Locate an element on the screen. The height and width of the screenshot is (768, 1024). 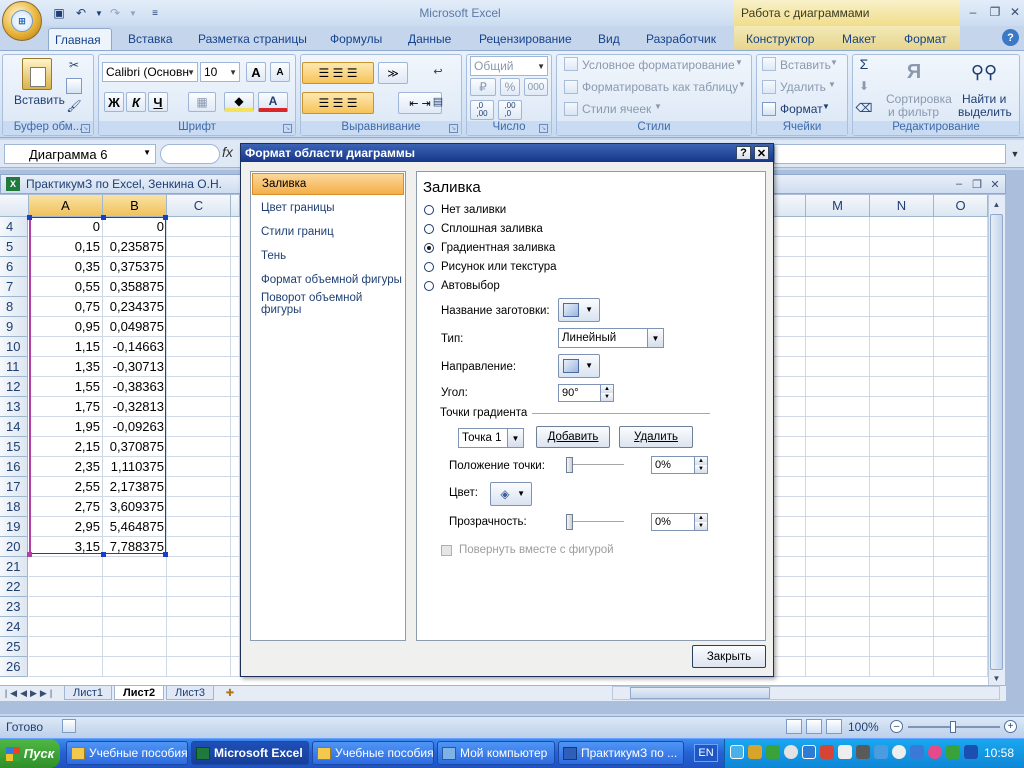
cell: 3,15 is located at coordinates (66, 547).